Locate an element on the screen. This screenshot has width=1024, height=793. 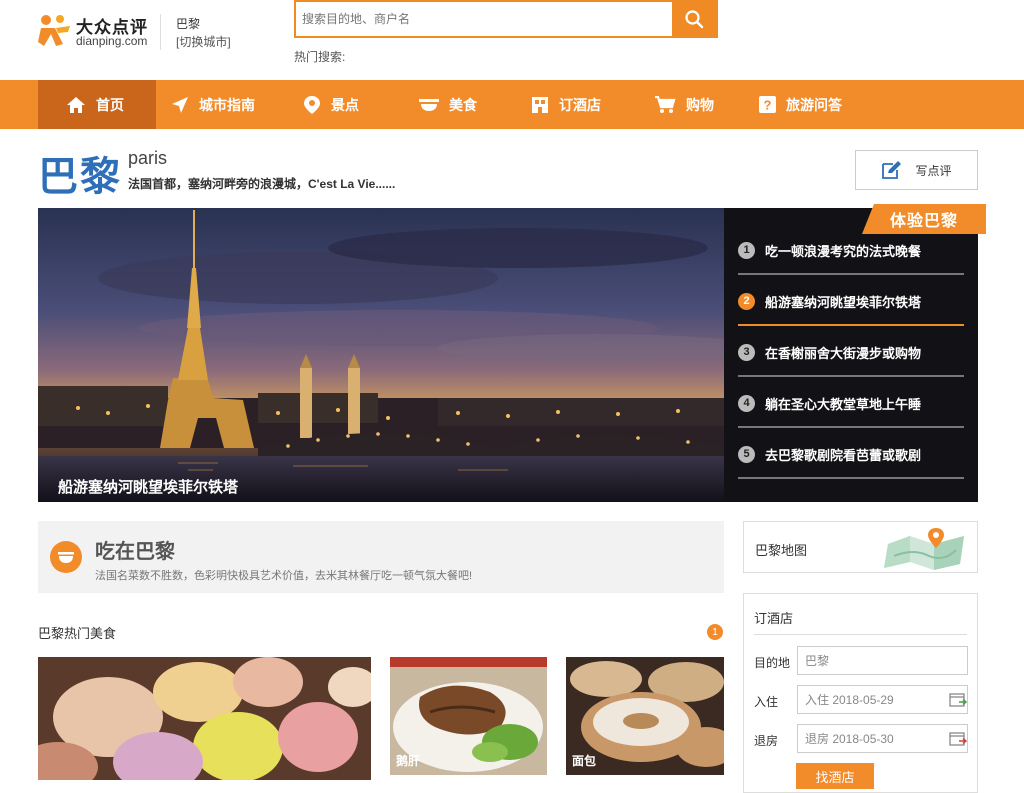
macarons-photo is located at coordinates (204, 718).